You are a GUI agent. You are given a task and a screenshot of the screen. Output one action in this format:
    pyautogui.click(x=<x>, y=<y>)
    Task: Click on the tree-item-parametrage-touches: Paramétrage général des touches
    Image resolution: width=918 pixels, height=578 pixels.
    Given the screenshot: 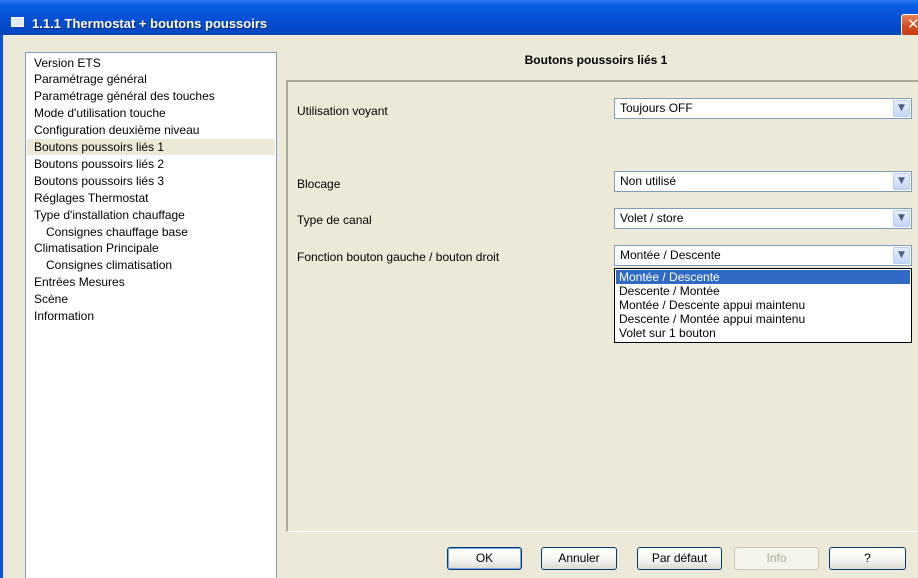 What is the action you would take?
    pyautogui.click(x=124, y=96)
    